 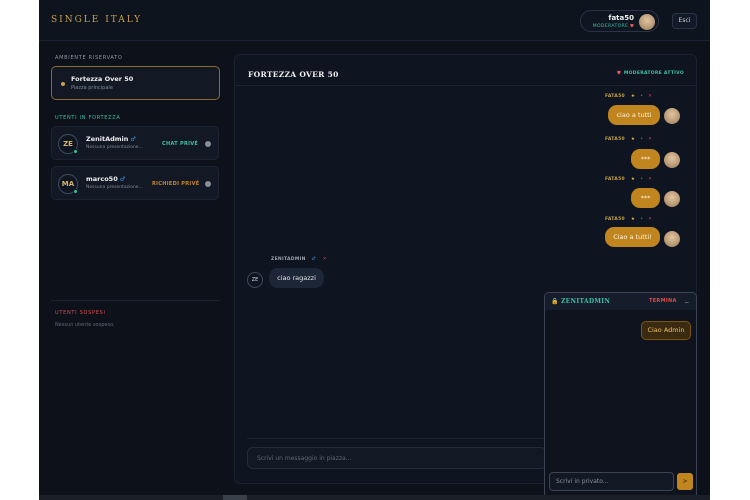 I want to click on page-title: FORTEZZA OVER 50, so click(x=293, y=74).